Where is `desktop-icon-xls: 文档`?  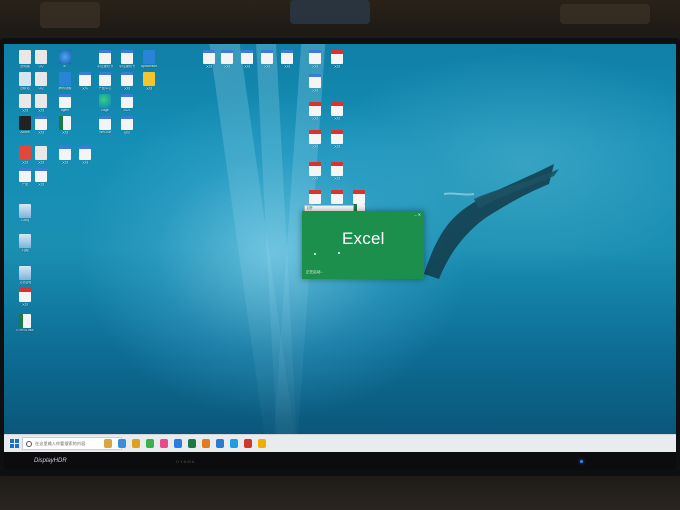
desktop-icon-xls: 文档 is located at coordinates (65, 125).